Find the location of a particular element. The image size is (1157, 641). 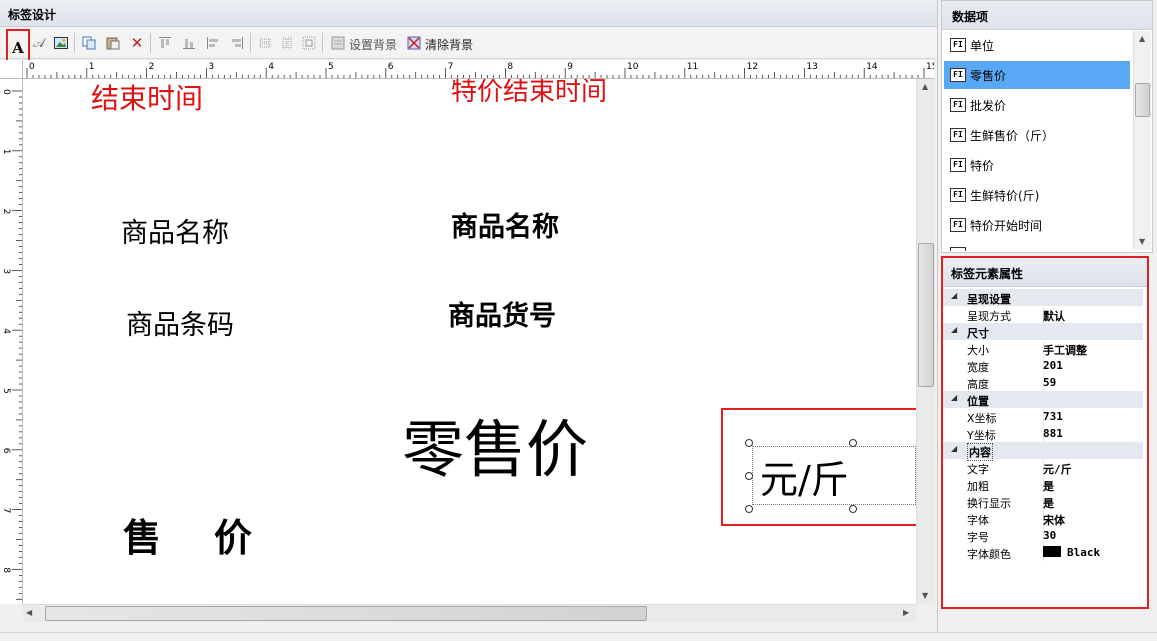

property-row: 字号 30 is located at coordinates (1043, 535).